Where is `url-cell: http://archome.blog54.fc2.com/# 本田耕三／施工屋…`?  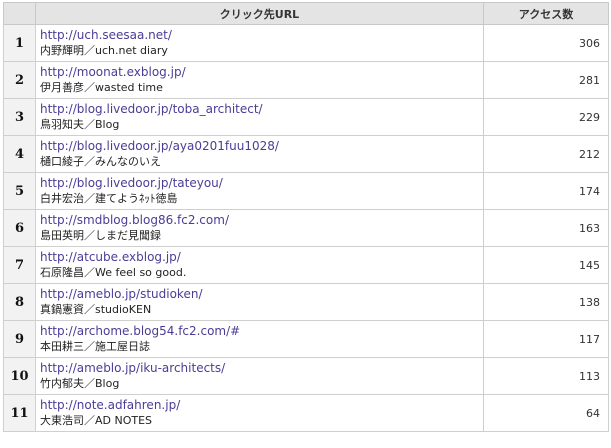
url-cell: http://archome.blog54.fc2.com/# 本田耕三／施工屋… is located at coordinates (259, 339).